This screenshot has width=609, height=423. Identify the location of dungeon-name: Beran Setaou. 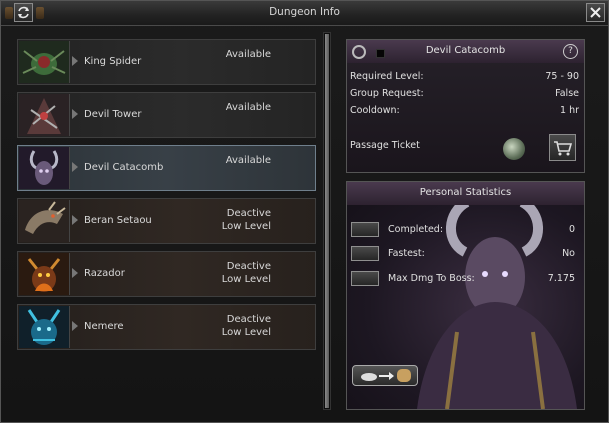
(118, 220).